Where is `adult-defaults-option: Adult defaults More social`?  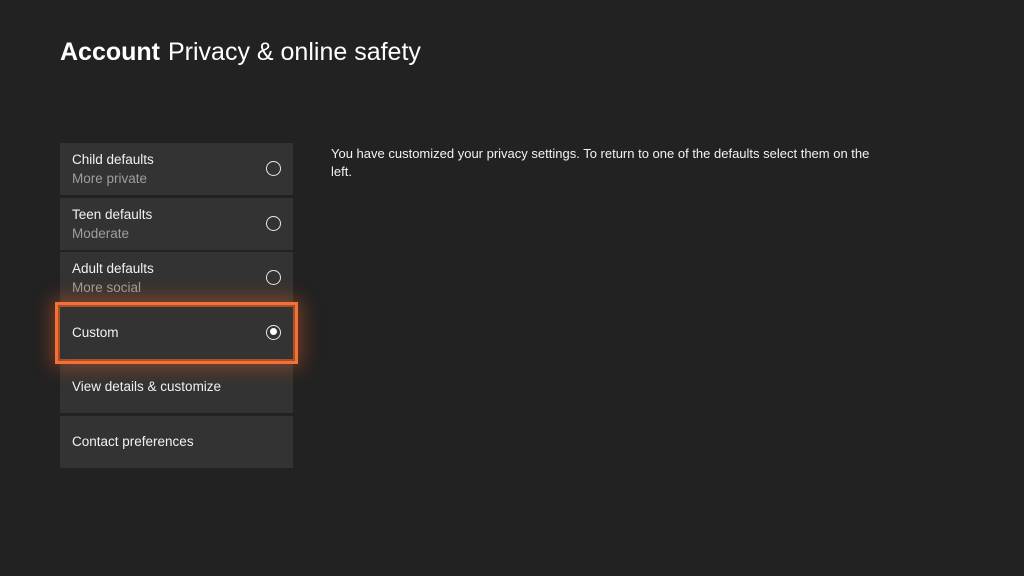 adult-defaults-option: Adult defaults More social is located at coordinates (176, 278).